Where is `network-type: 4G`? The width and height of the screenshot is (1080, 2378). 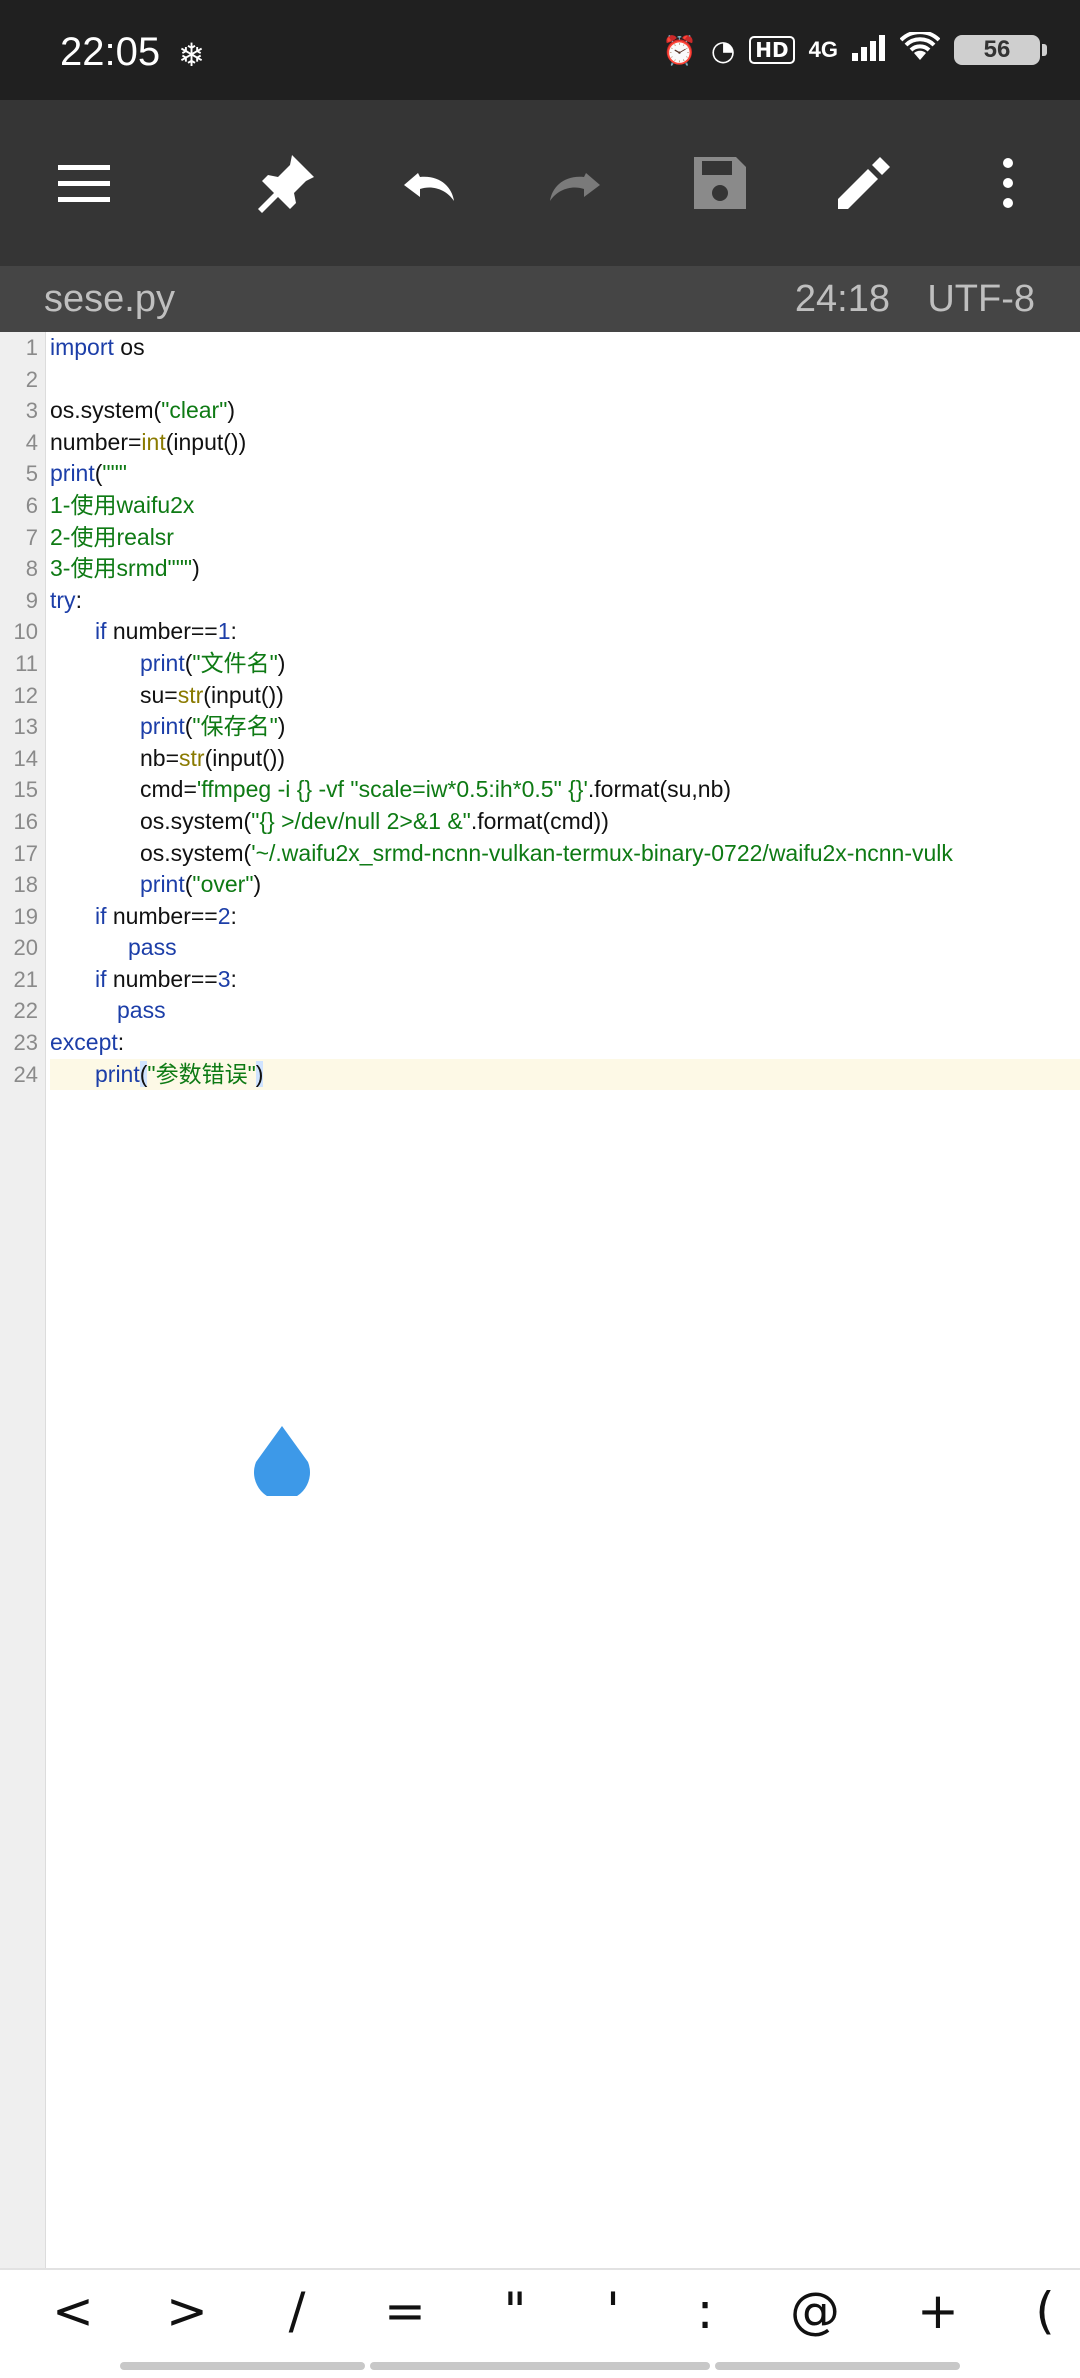 network-type: 4G is located at coordinates (823, 49).